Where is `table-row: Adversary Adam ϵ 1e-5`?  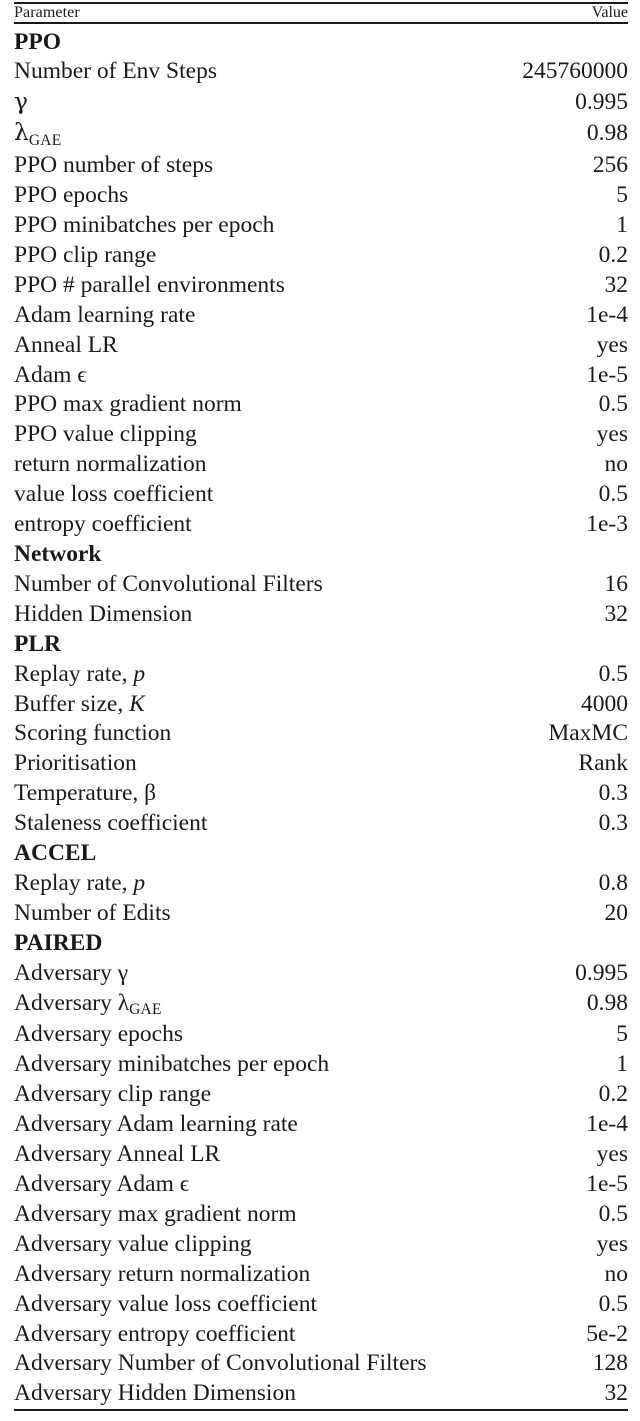
table-row: Adversary Adam ϵ 1e-5 is located at coordinates (321, 1185).